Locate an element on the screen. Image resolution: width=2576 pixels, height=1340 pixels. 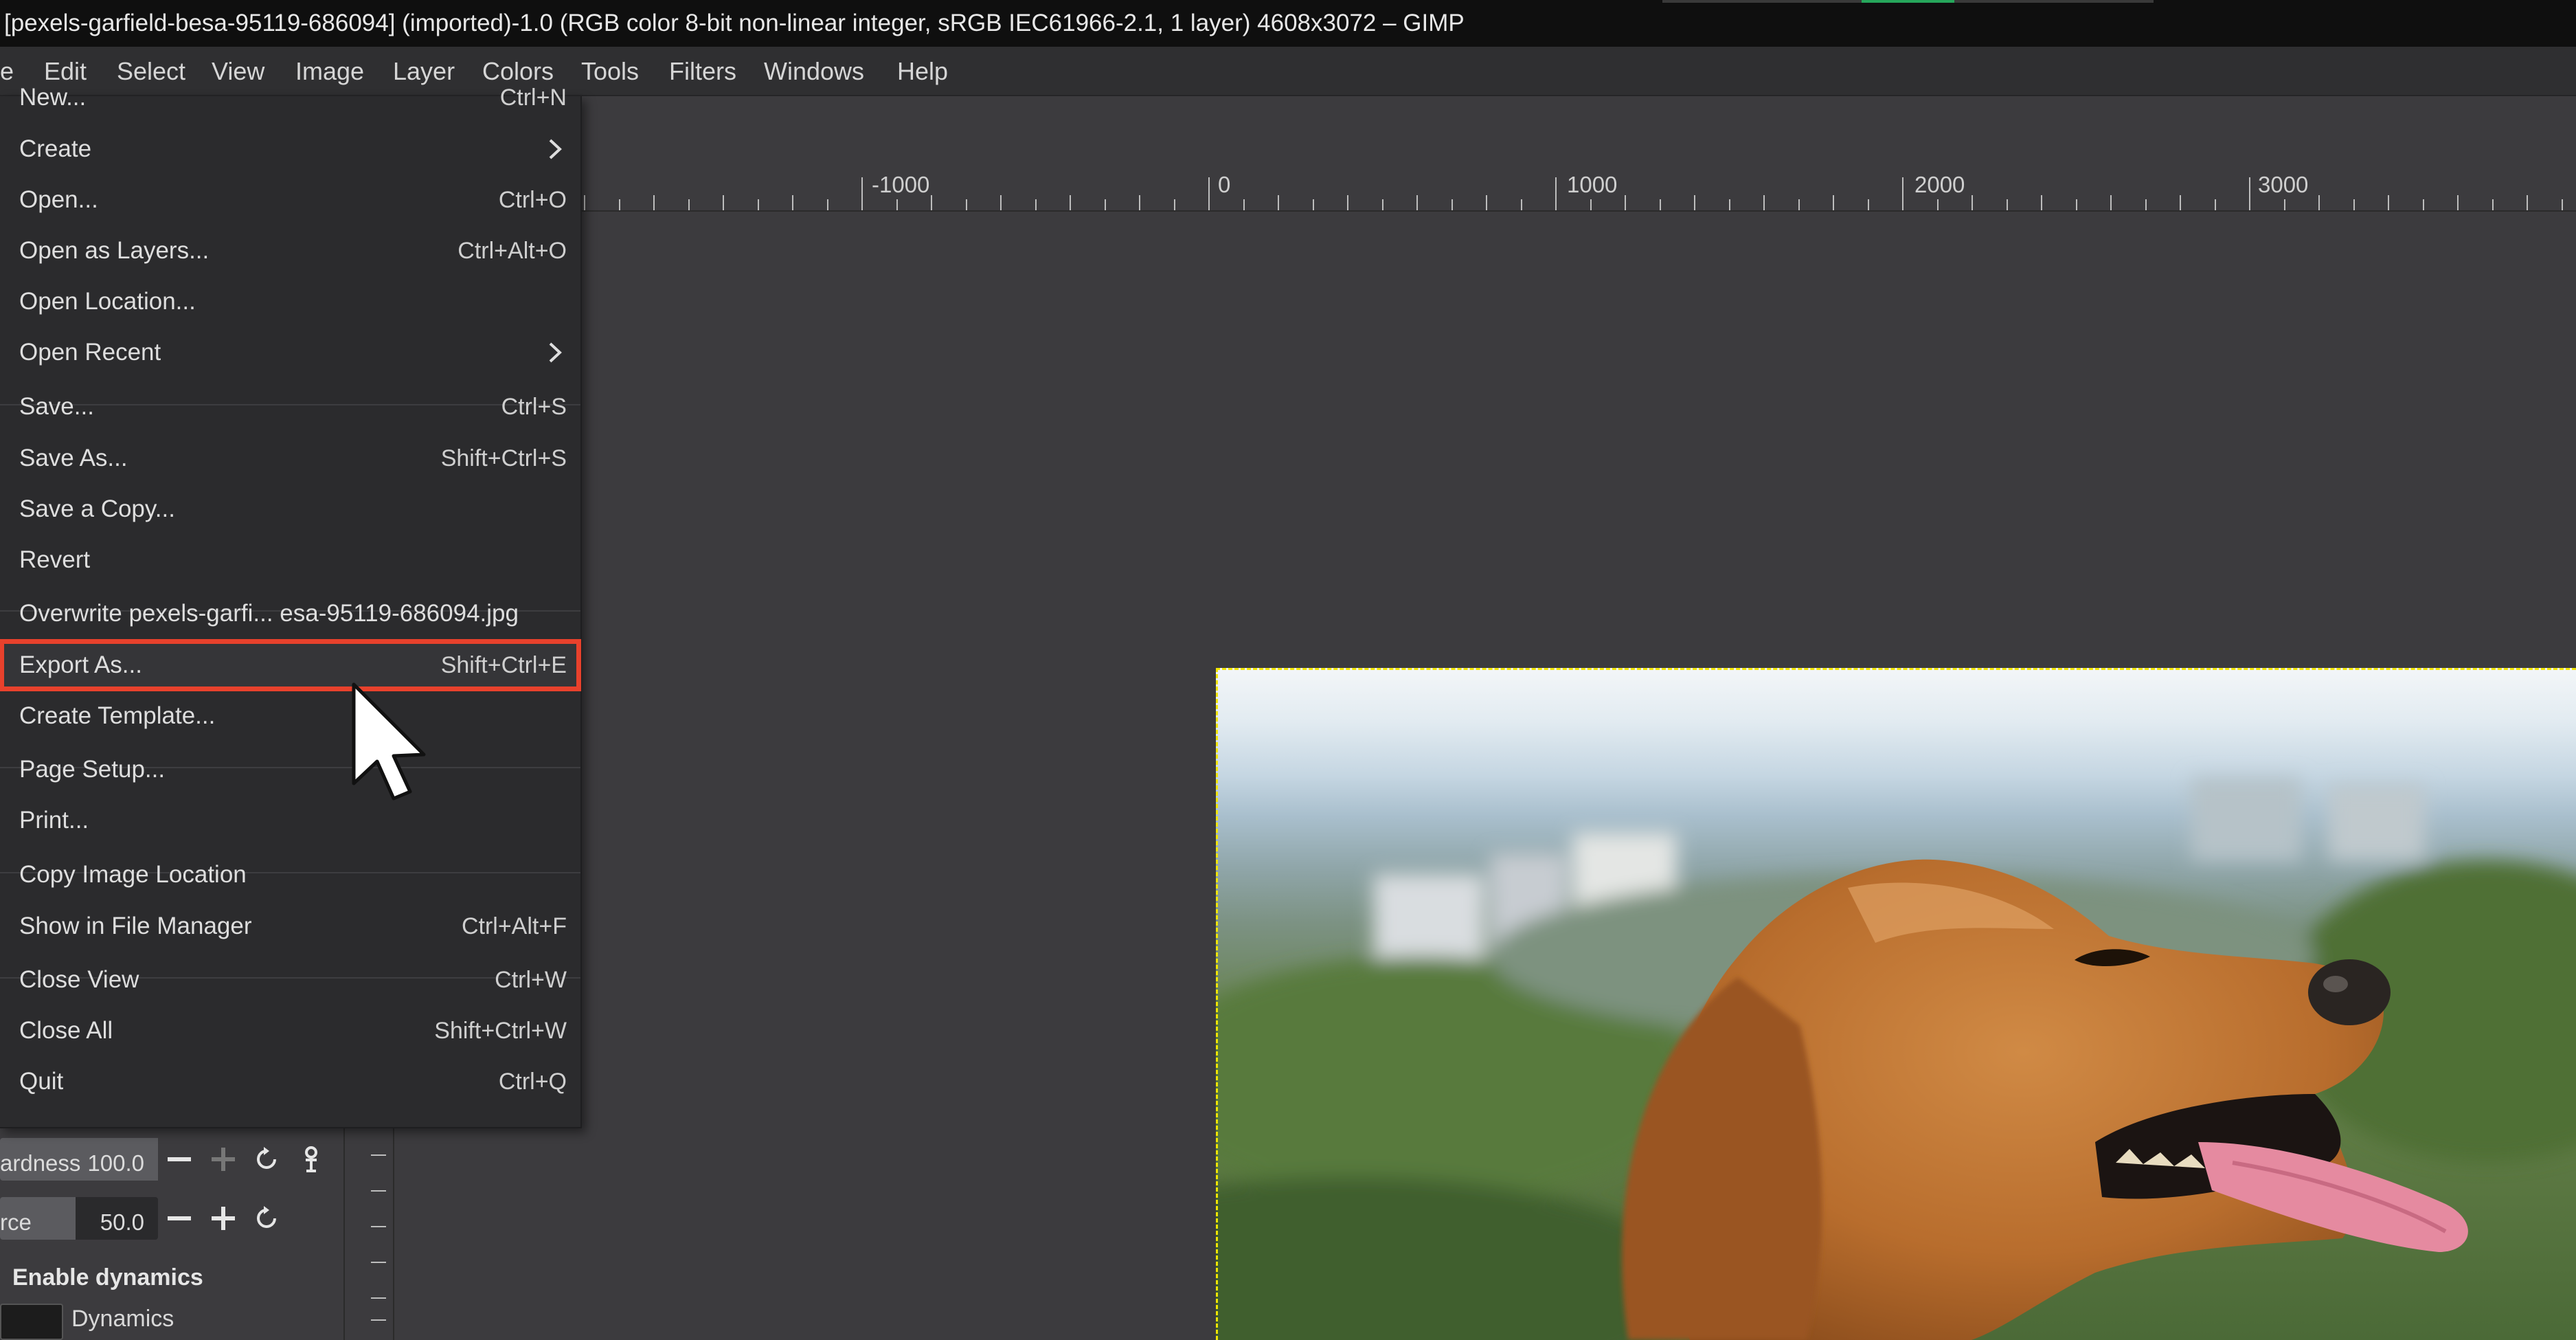
menu-help: Help is located at coordinates (922, 71).